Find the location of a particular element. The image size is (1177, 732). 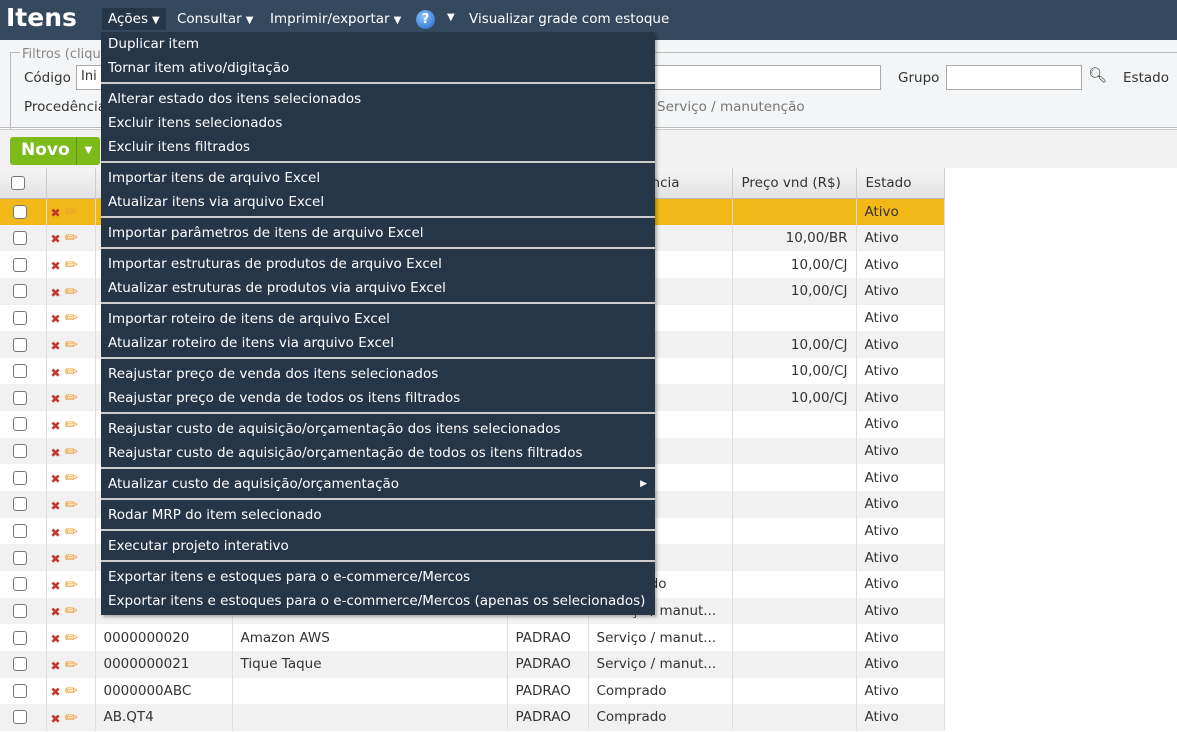

table-row: ✖ ✏ AB.QT4 PADRAO Comprado Ativo is located at coordinates (472, 717).